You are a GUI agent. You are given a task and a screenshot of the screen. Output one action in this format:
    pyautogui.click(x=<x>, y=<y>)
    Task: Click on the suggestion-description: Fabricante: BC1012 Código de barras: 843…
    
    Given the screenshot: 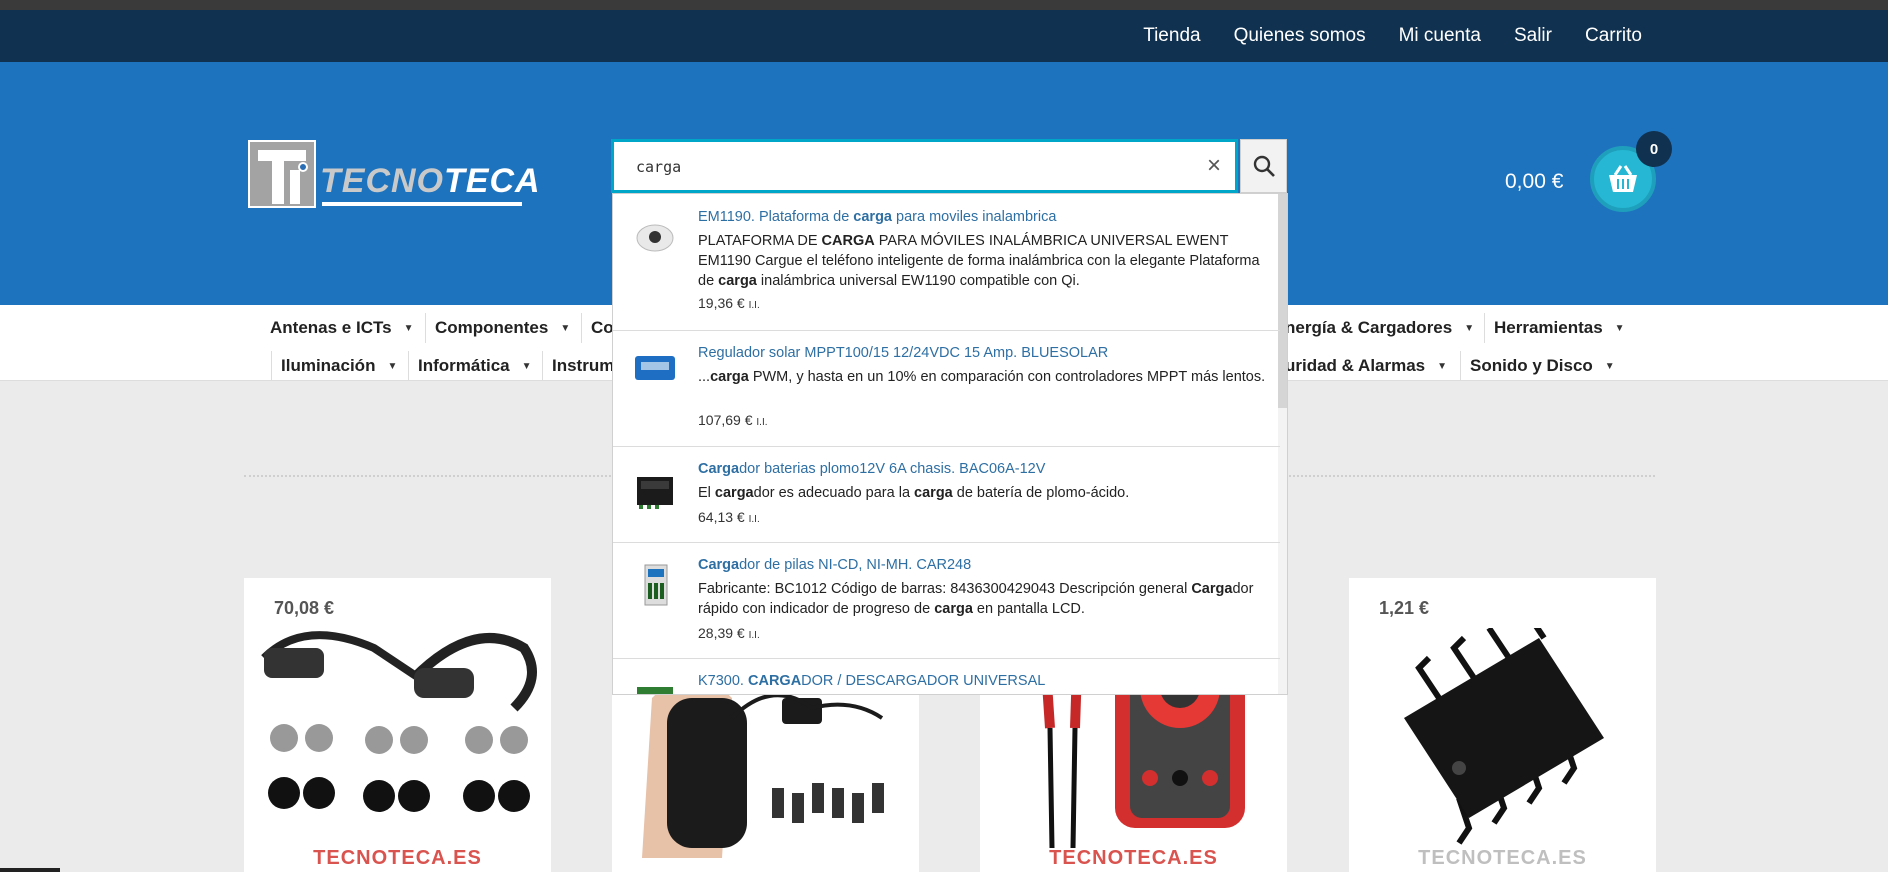 What is the action you would take?
    pyautogui.click(x=976, y=599)
    